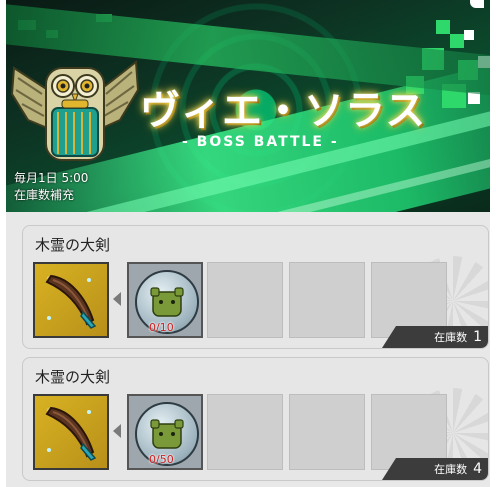  Describe the element at coordinates (165, 300) in the screenshot. I see `material-slot: 0/10` at that location.